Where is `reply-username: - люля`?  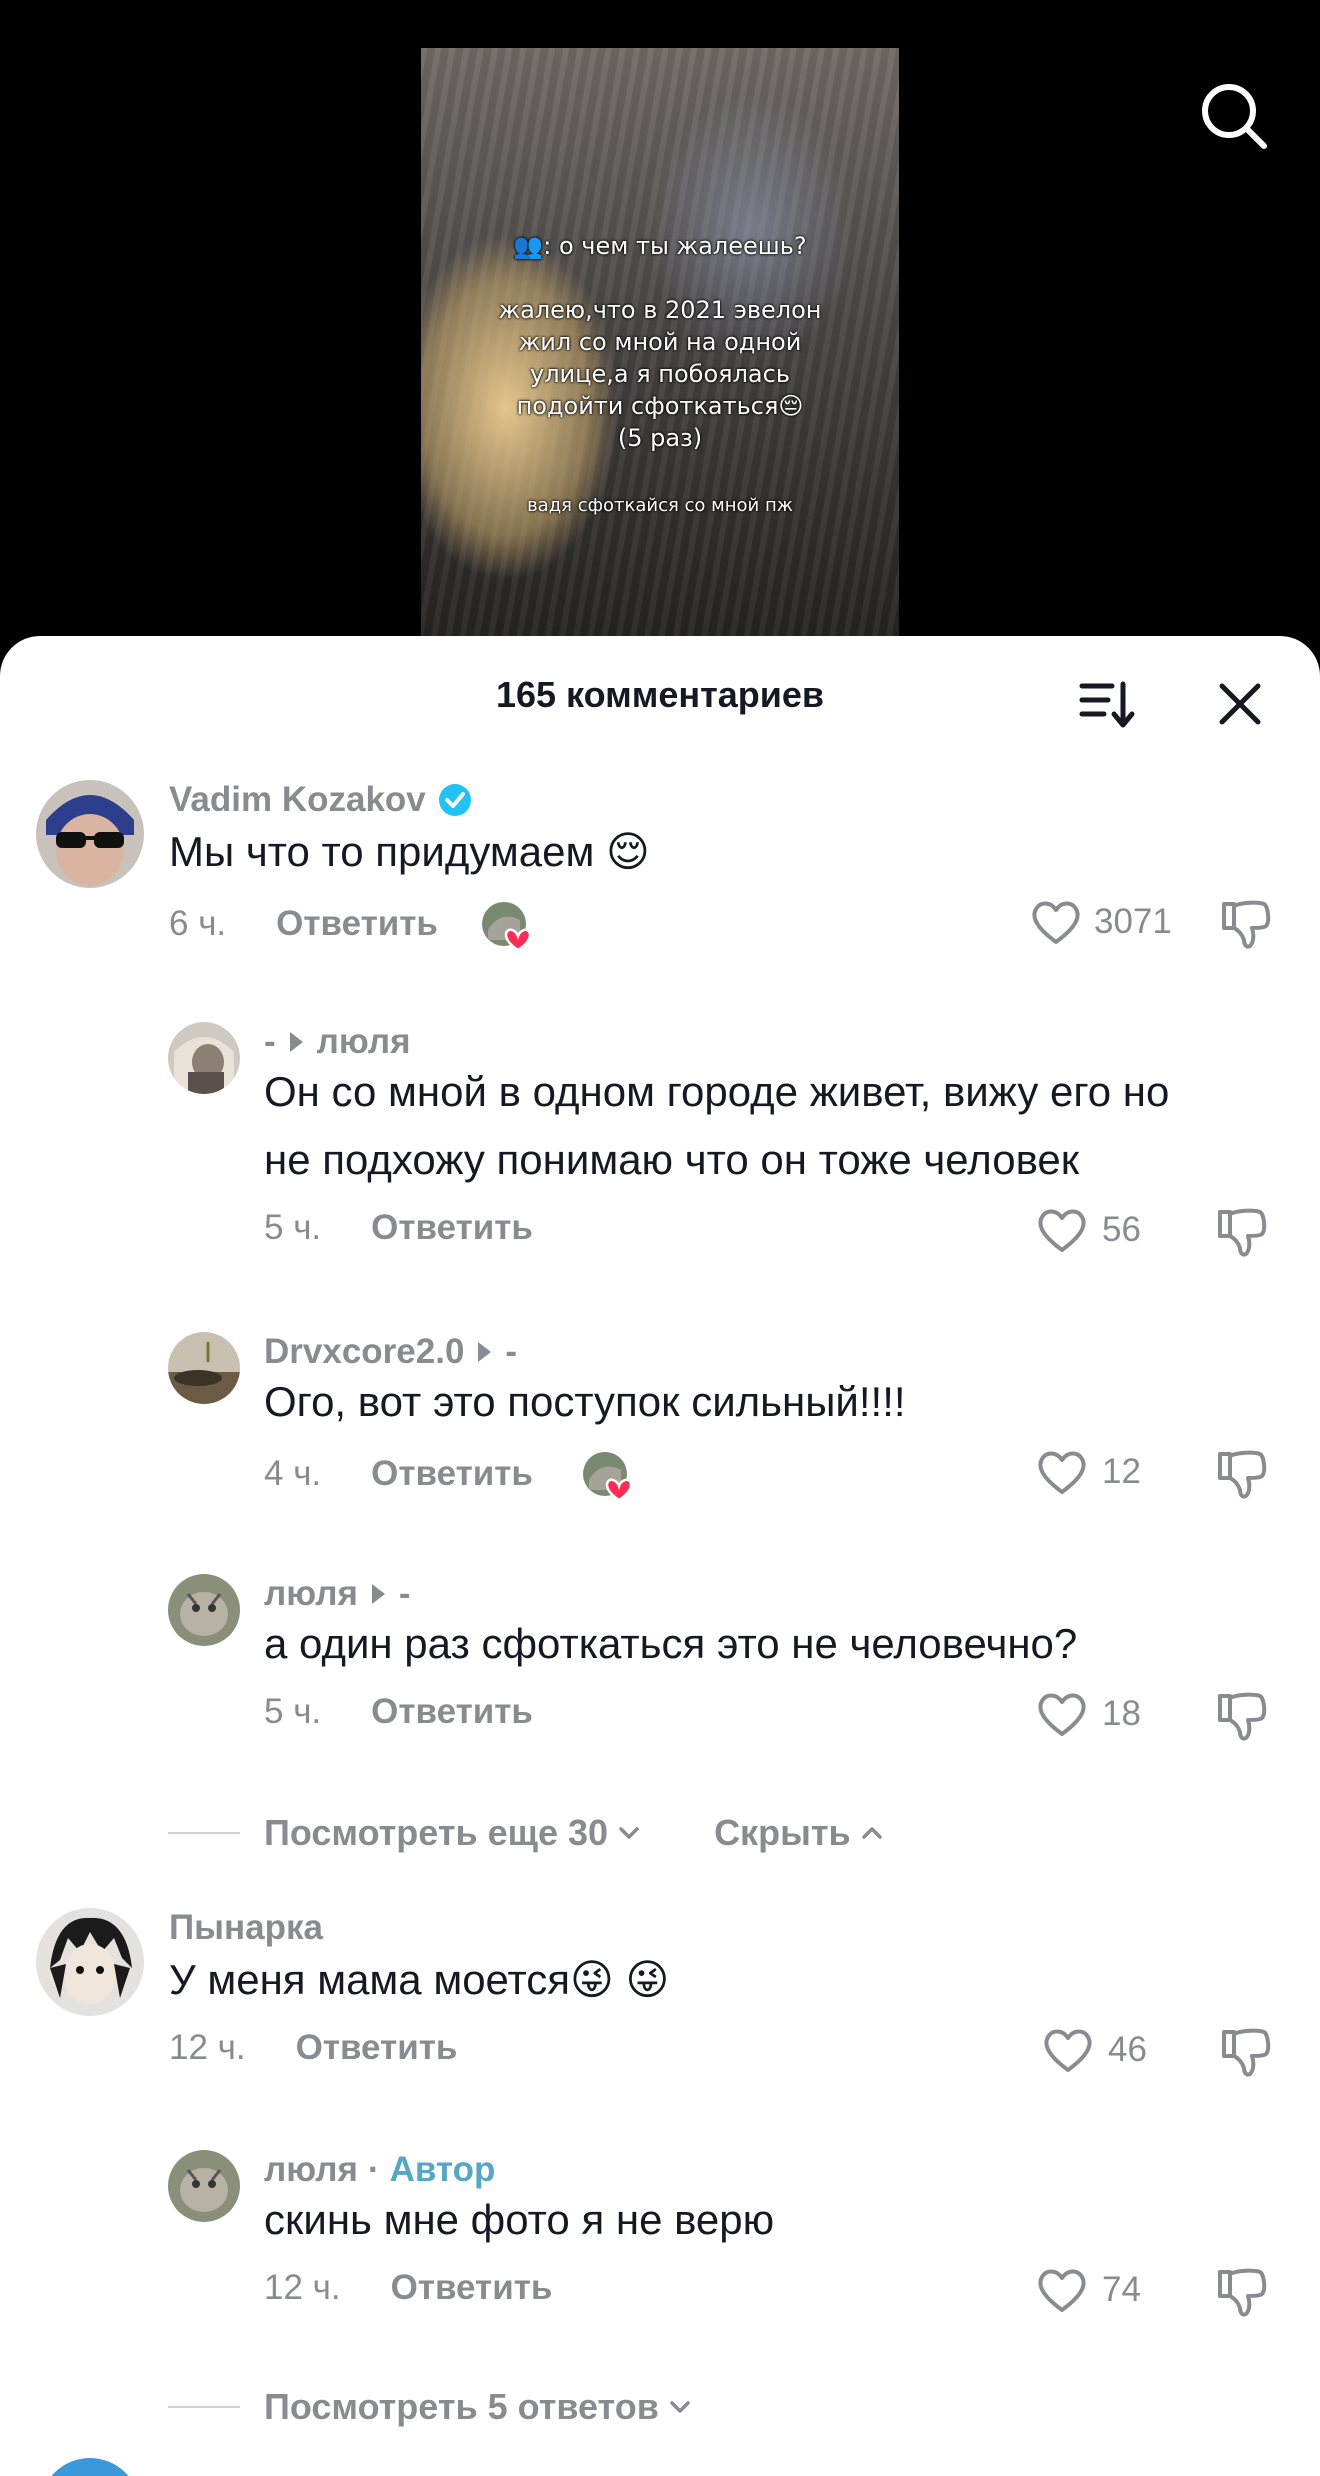 reply-username: - люля is located at coordinates (337, 1042).